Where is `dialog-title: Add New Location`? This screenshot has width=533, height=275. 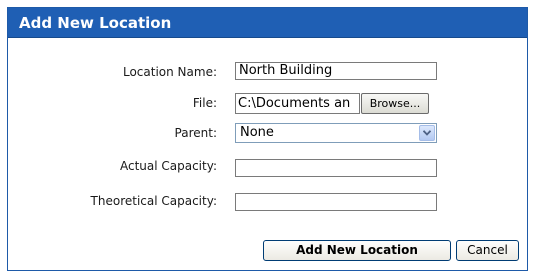 dialog-title: Add New Location is located at coordinates (95, 23).